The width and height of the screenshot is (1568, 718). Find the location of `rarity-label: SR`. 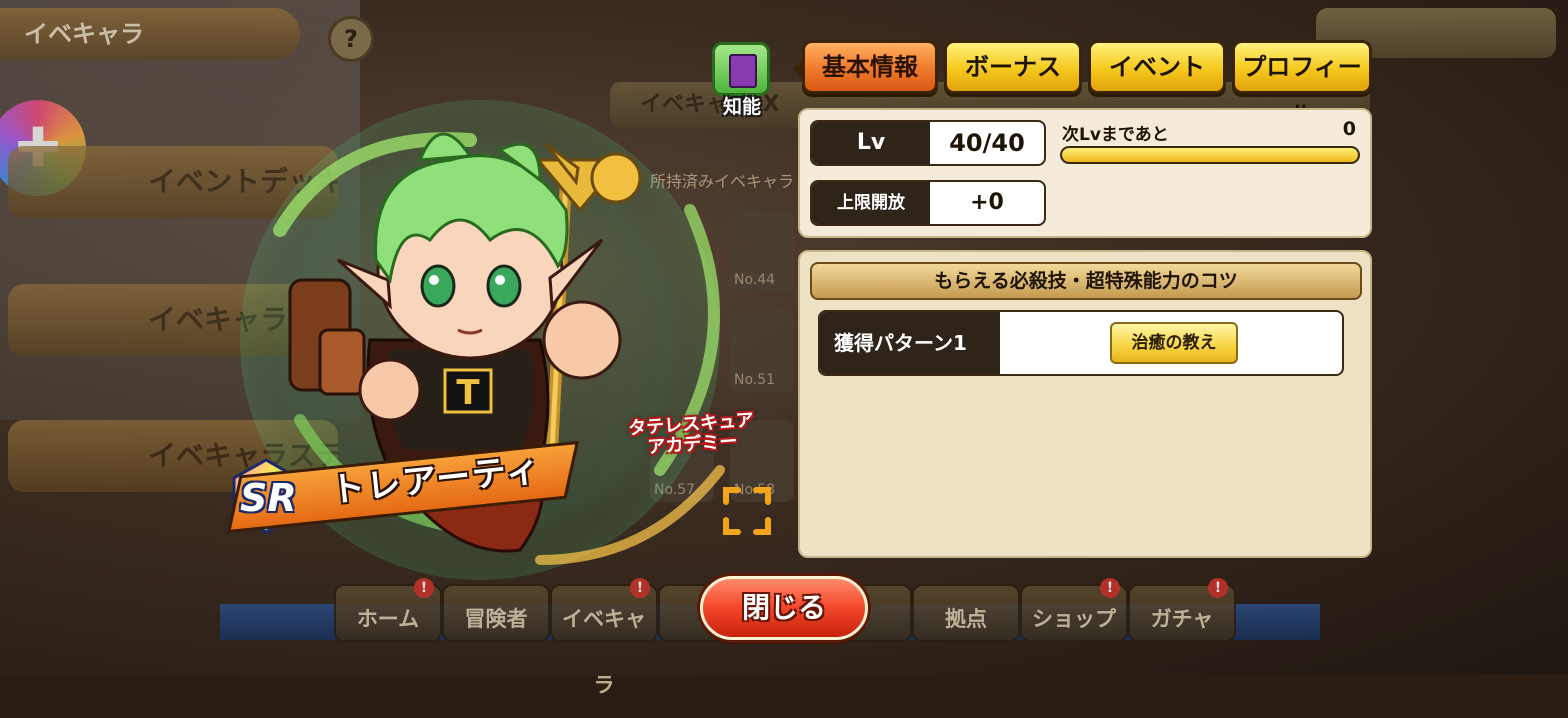

rarity-label: SR is located at coordinates (268, 498).